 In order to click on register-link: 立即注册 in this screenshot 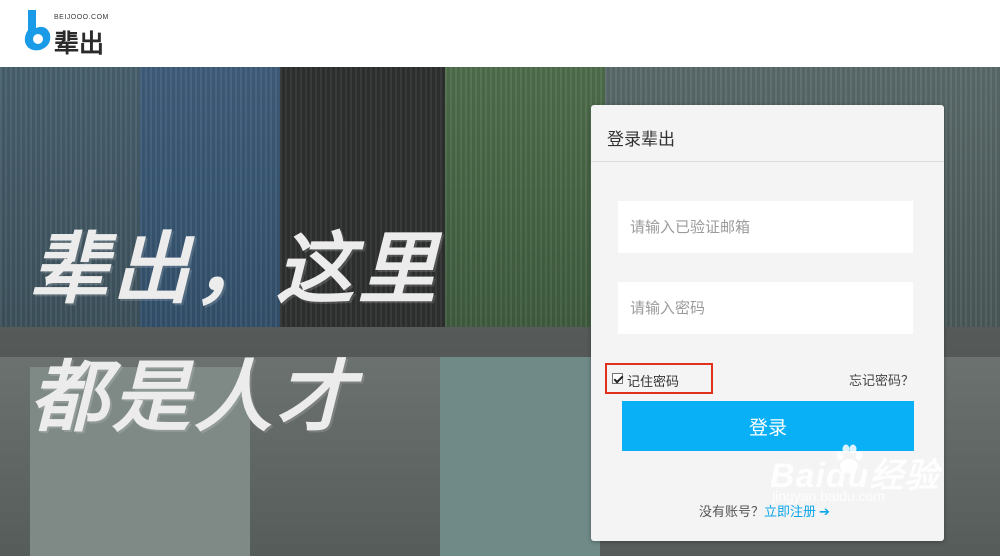, I will do `click(790, 512)`.